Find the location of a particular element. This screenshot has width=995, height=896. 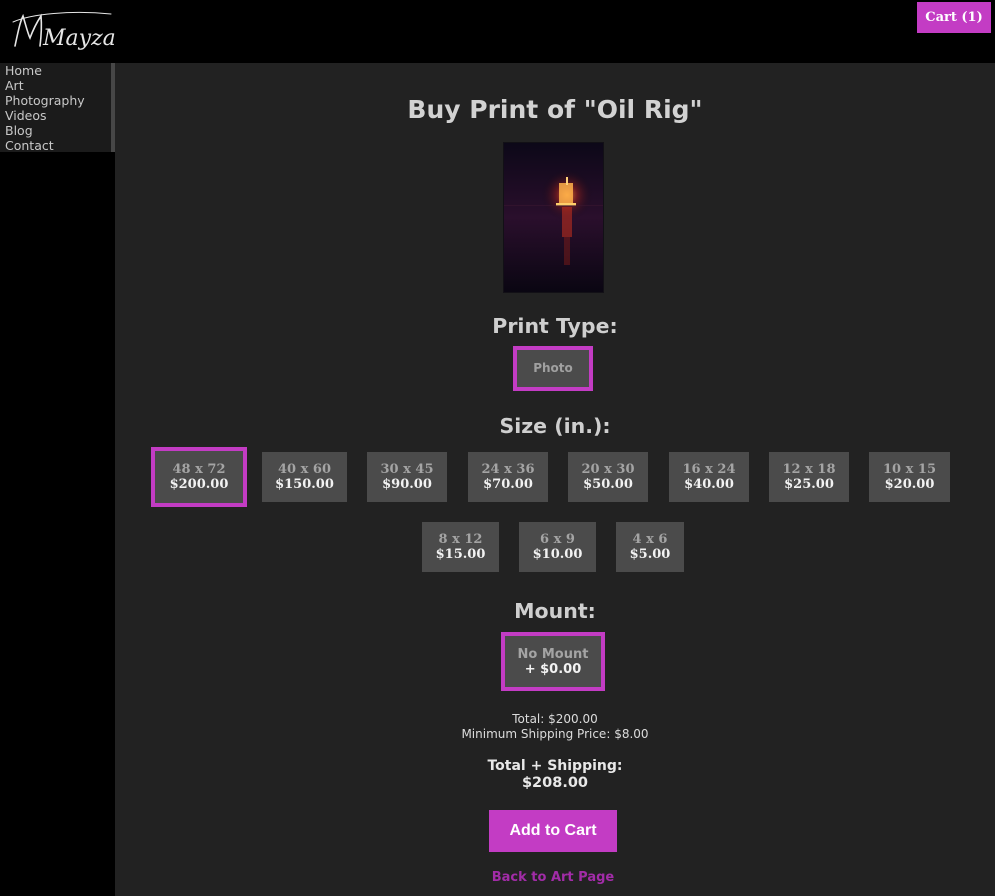

size-option-30x45: 30 x 45 $90.00 is located at coordinates (407, 477).